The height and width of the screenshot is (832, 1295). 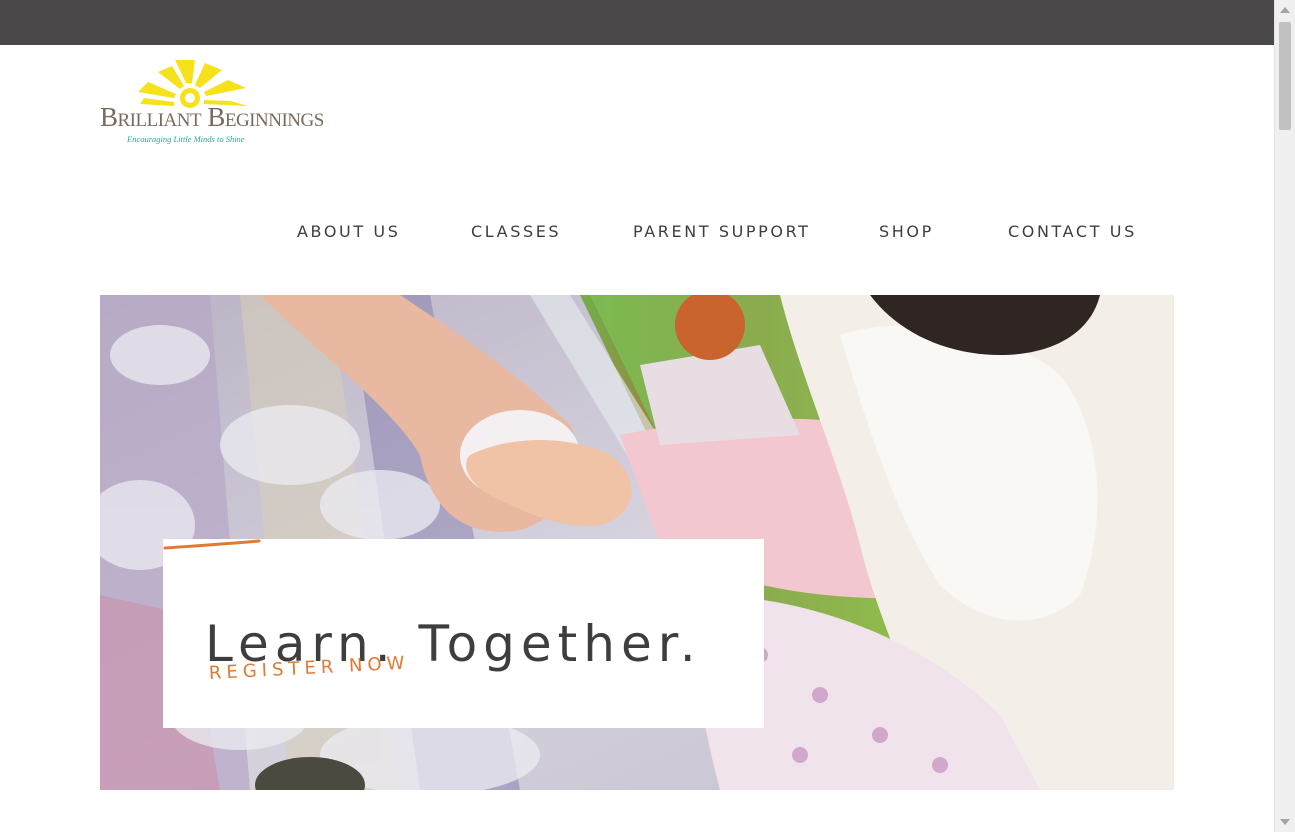 I want to click on nav-item-classes: CLASSES, so click(x=516, y=231).